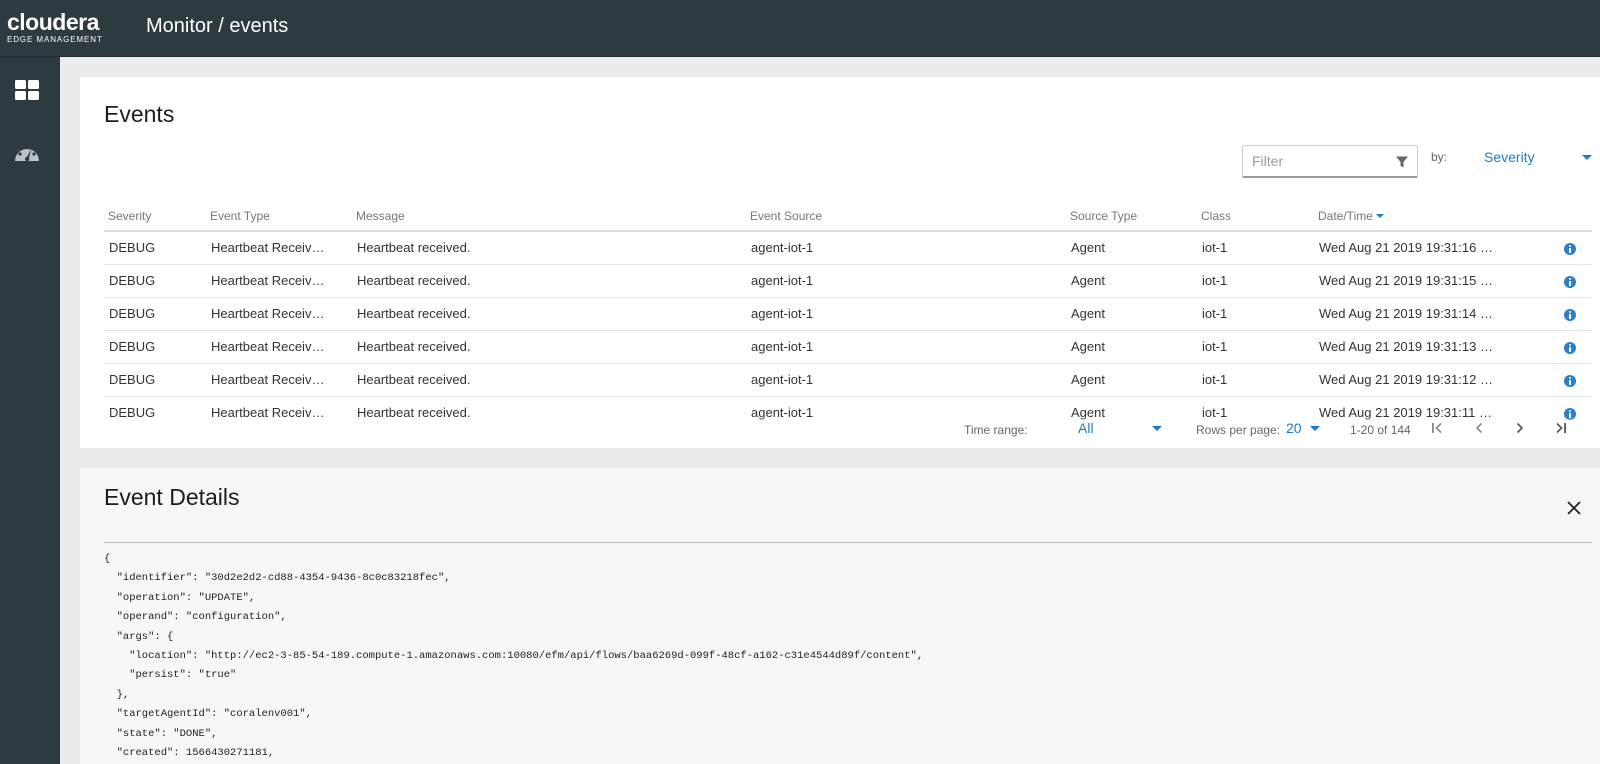 Image resolution: width=1600 pixels, height=764 pixels. Describe the element at coordinates (549, 216) in the screenshot. I see `column-header-message: Message` at that location.